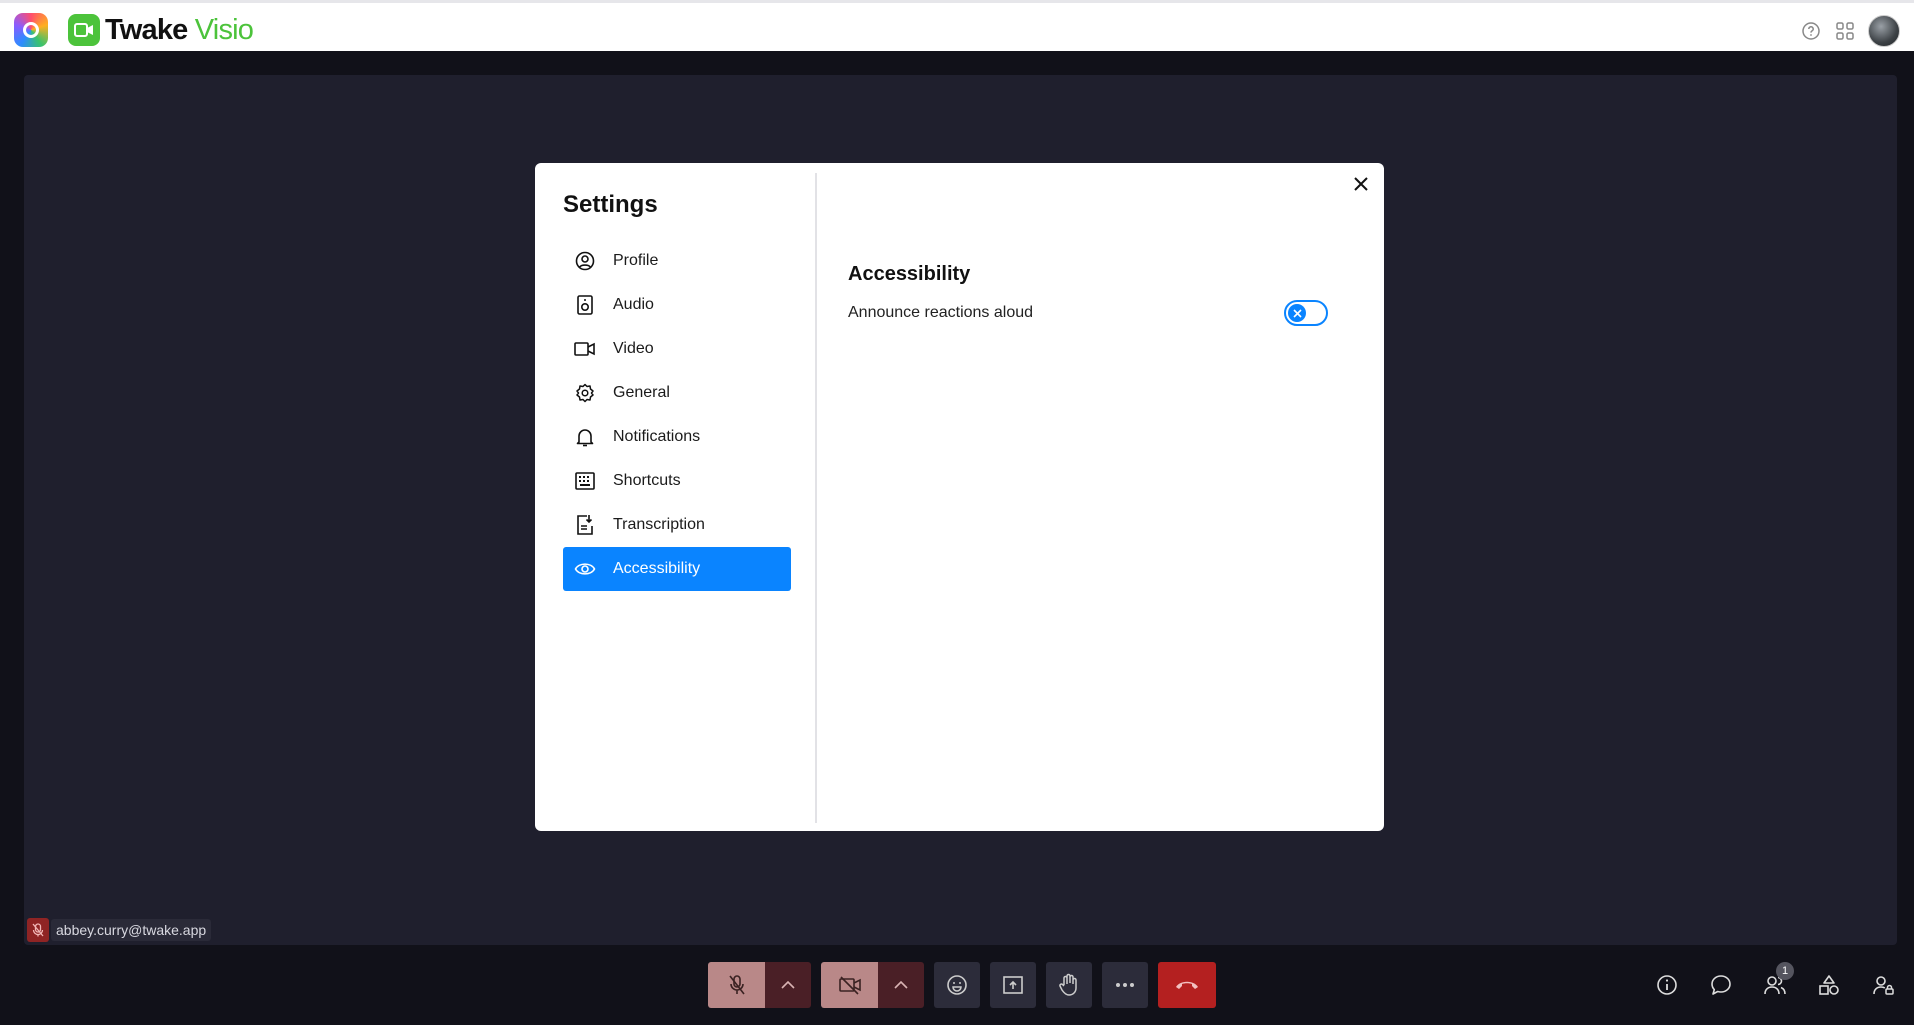  I want to click on nav-item-label: Notifications, so click(657, 436).